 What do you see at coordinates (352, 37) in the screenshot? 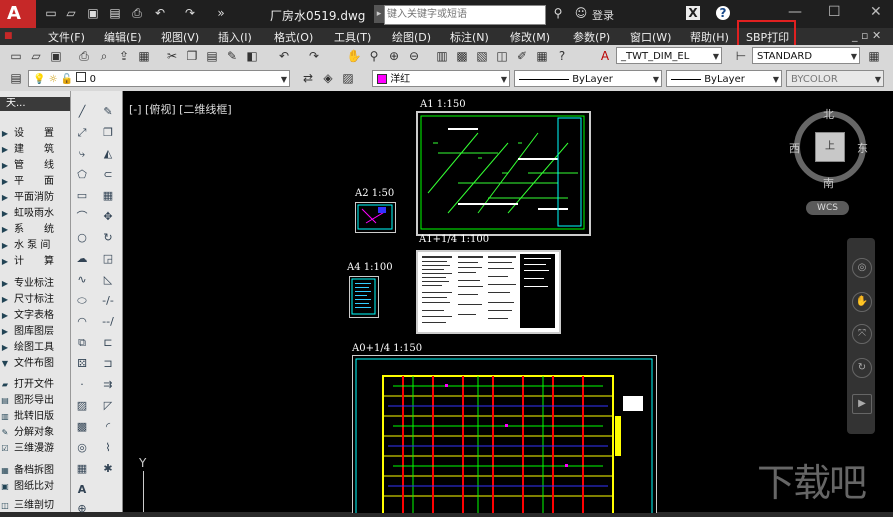
I see `menu-tools: 工具(T)` at bounding box center [352, 37].